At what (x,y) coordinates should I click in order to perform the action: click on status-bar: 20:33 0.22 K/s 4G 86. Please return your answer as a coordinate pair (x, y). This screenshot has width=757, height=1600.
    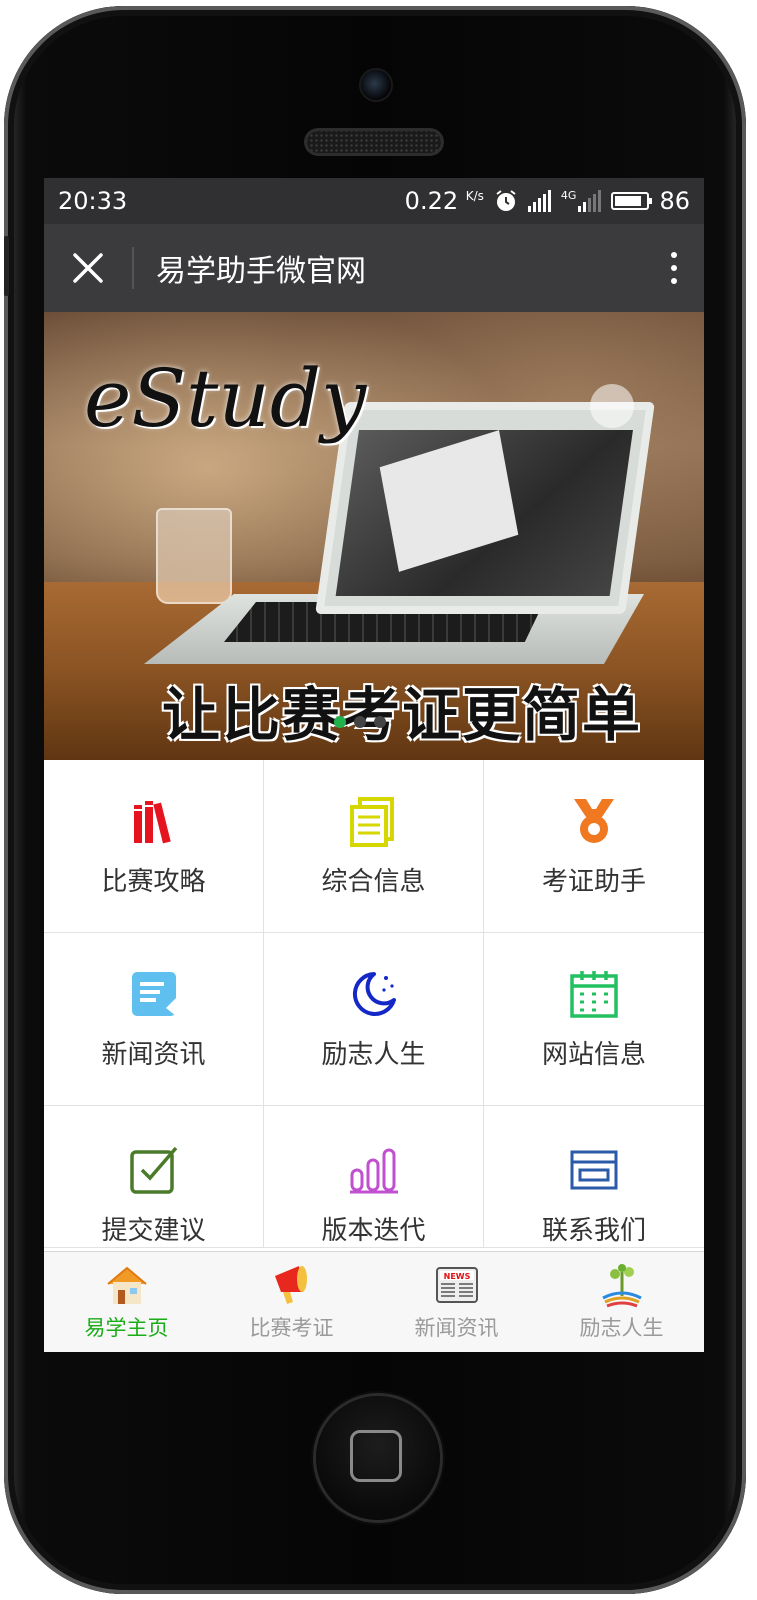
    Looking at the image, I should click on (374, 201).